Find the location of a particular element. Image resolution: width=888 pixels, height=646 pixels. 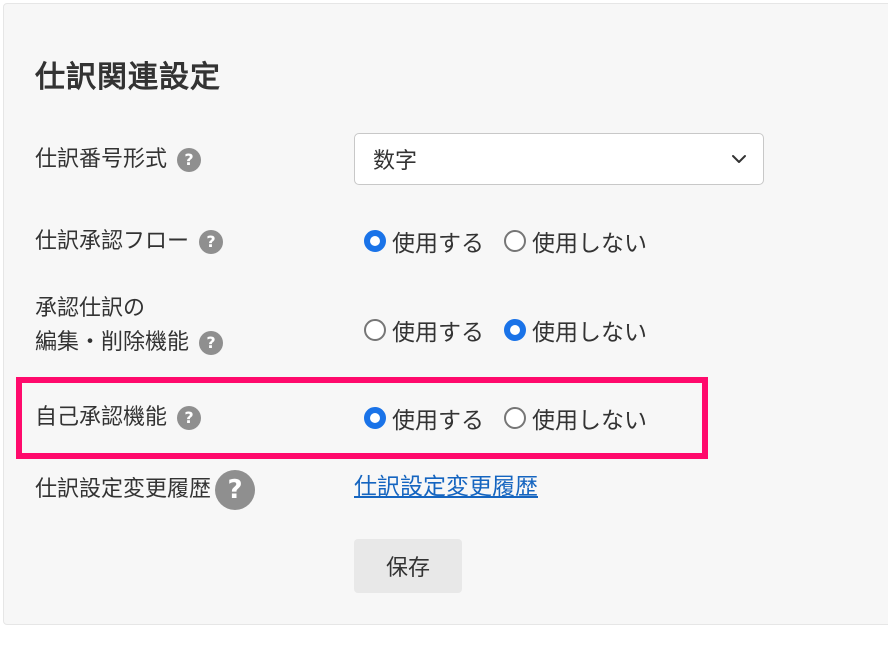

self-approval-not-use-option: 使用しない is located at coordinates (575, 418).